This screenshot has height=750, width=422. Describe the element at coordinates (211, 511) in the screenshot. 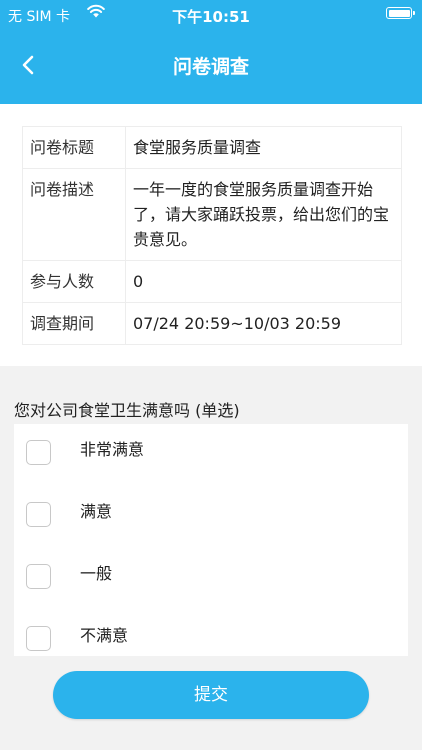

I see `option-item: 满意` at that location.